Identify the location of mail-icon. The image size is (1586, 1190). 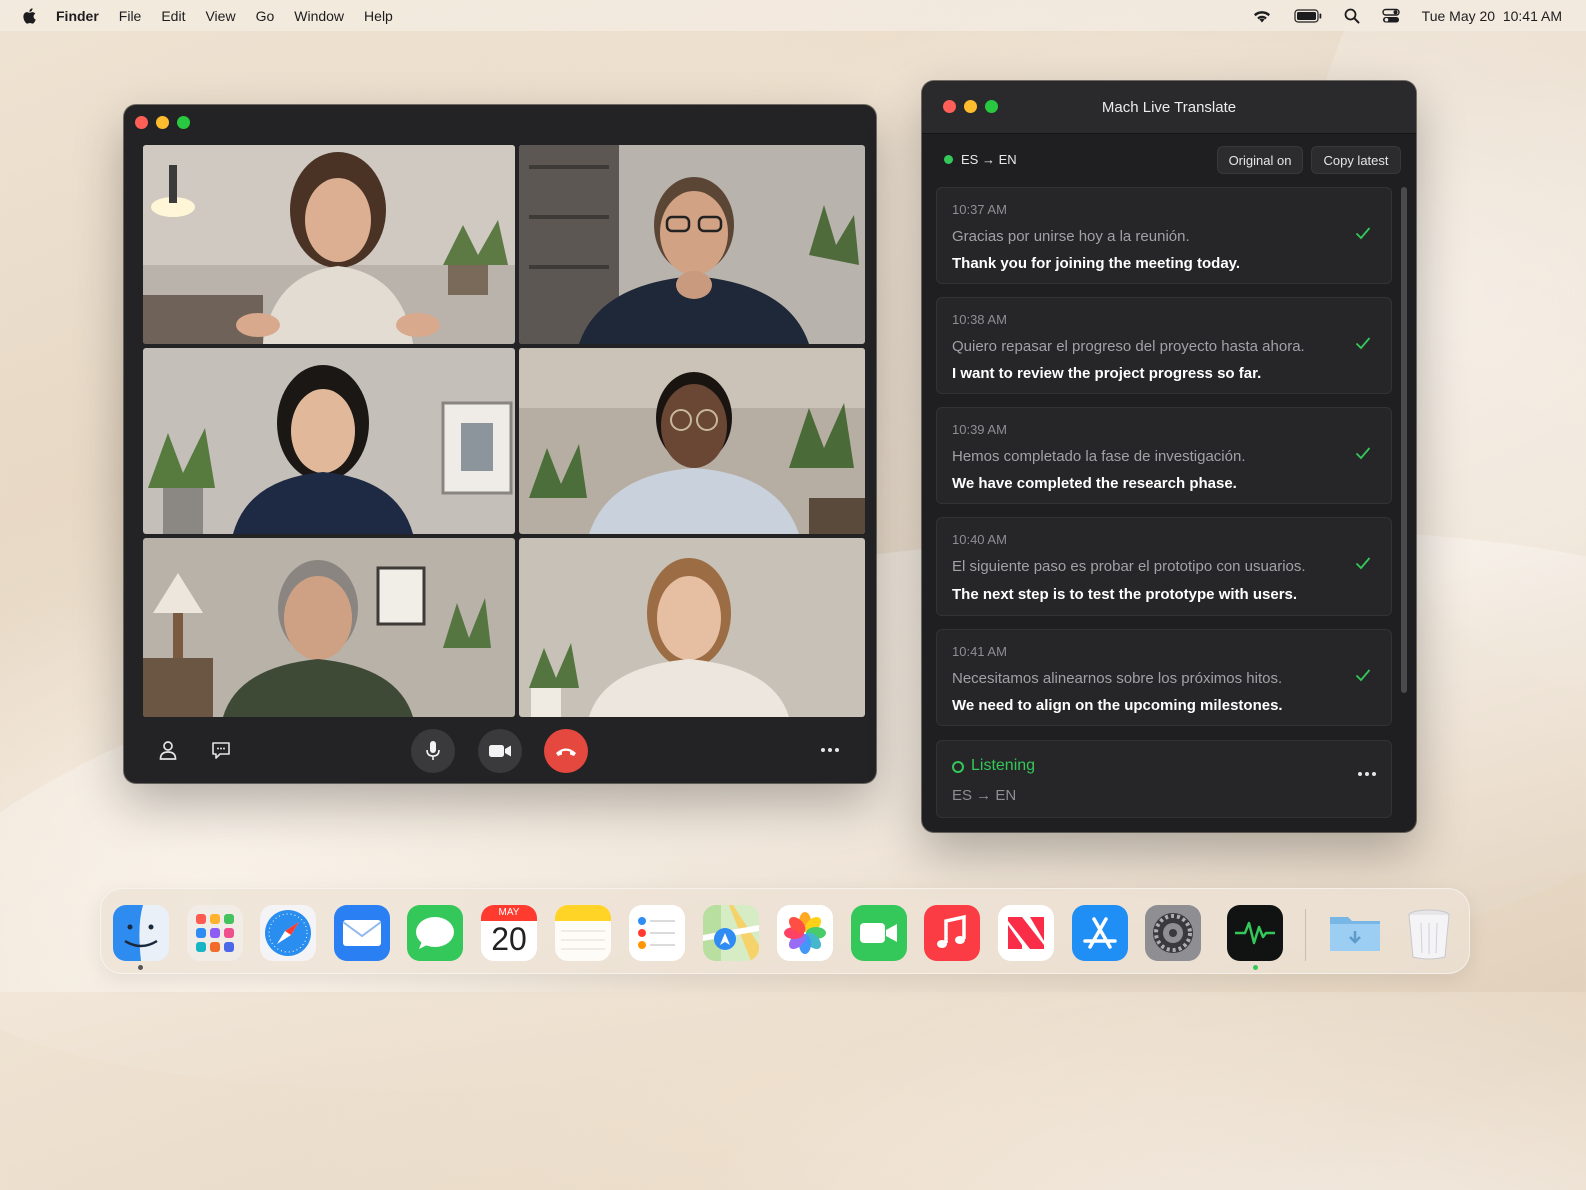
(362, 933).